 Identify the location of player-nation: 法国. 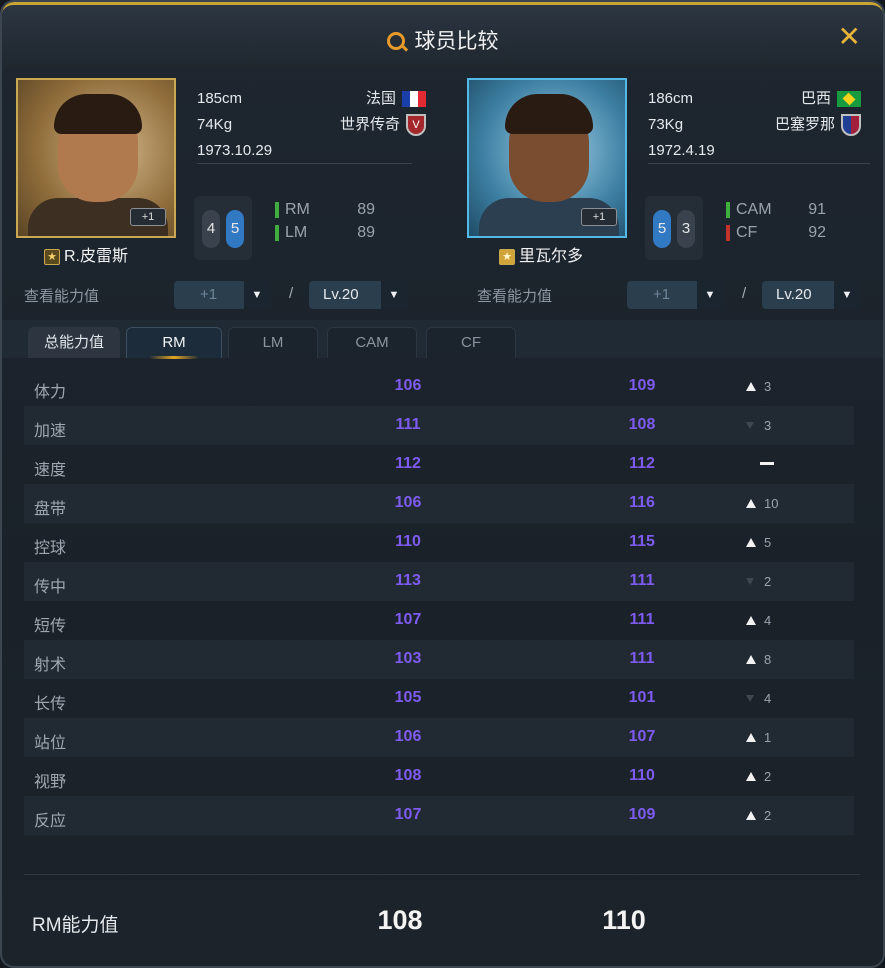
(380, 98).